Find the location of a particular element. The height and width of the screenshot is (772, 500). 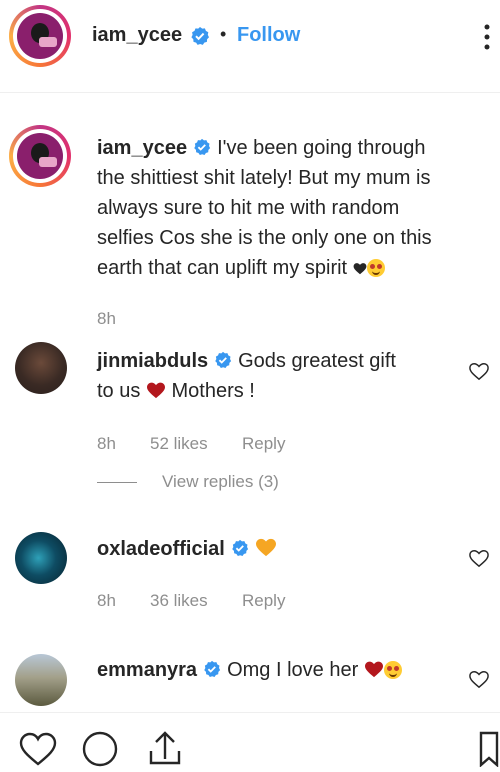

commenter-username: emmanyra is located at coordinates (147, 670).